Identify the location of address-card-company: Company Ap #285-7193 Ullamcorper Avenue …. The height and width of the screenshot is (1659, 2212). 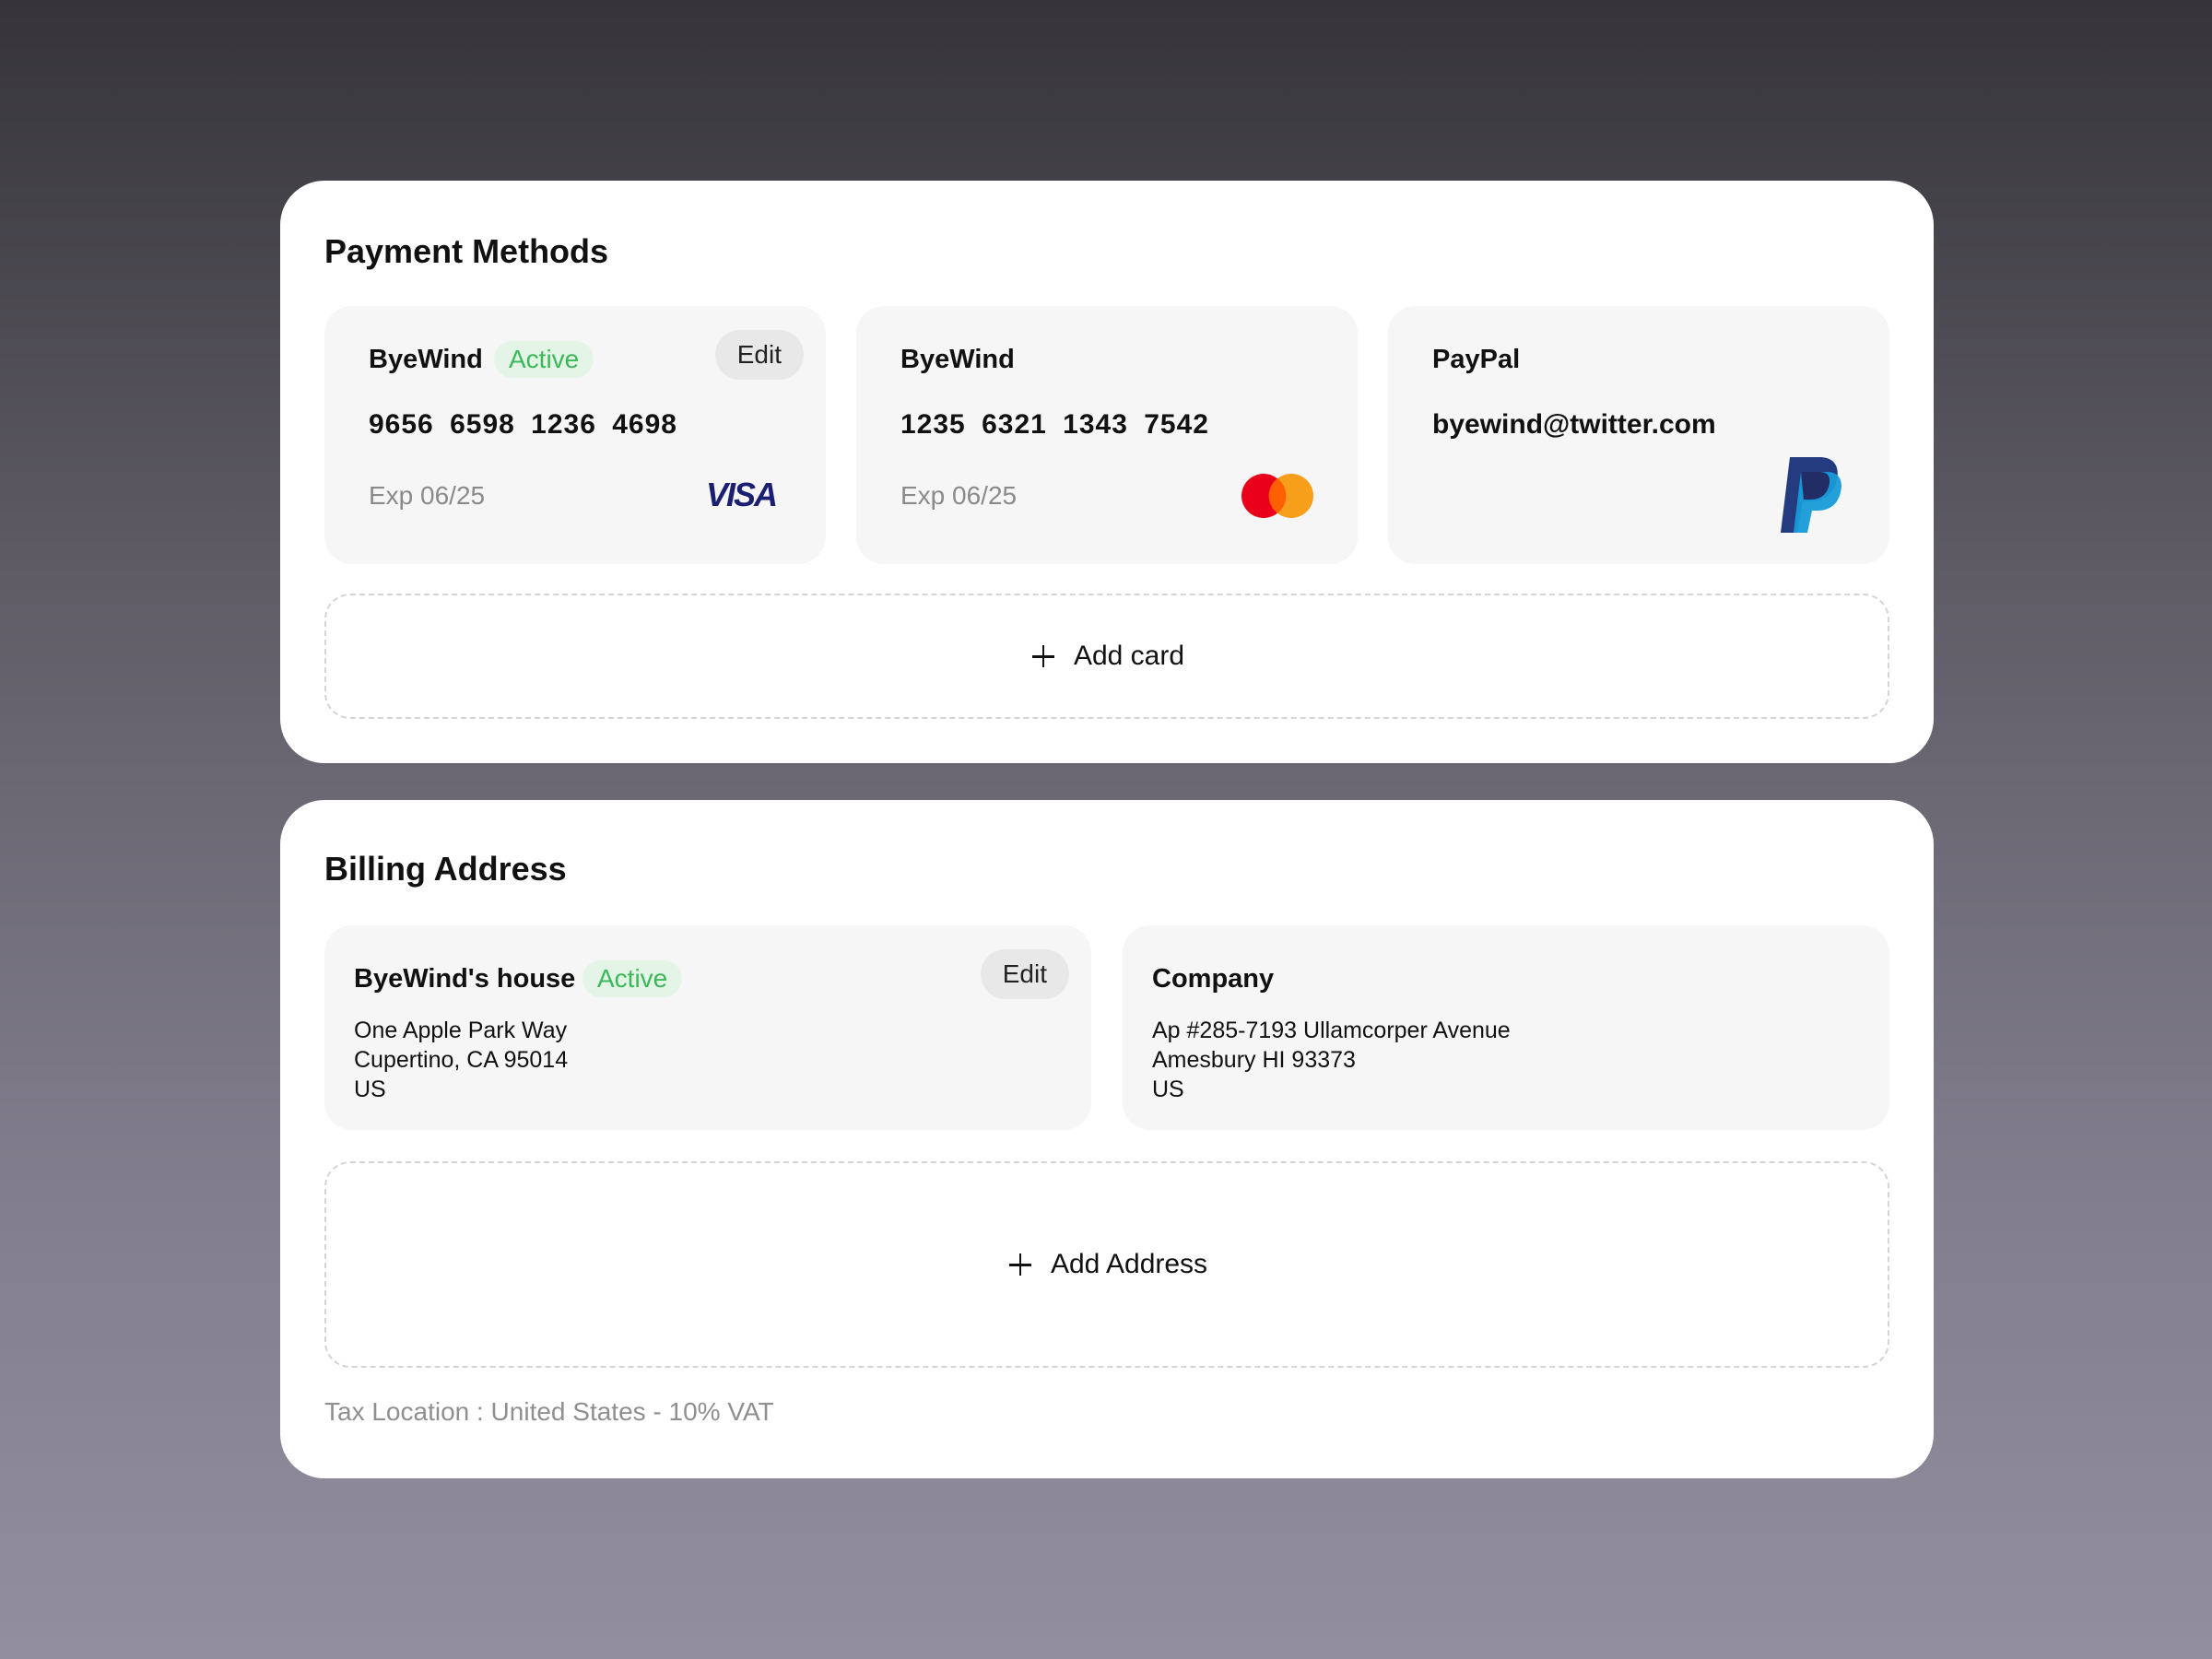
(1506, 1027).